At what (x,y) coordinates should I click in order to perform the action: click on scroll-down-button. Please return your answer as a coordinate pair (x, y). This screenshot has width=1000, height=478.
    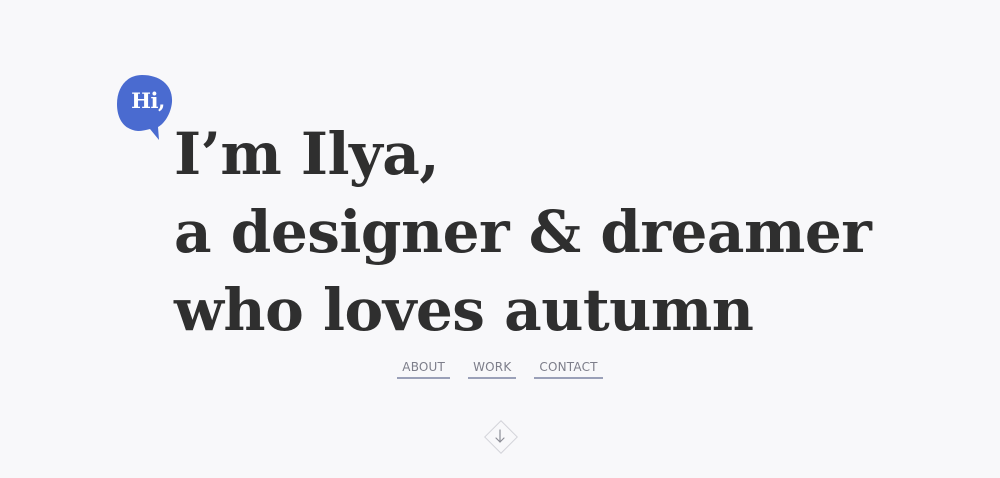
    Looking at the image, I should click on (500, 436).